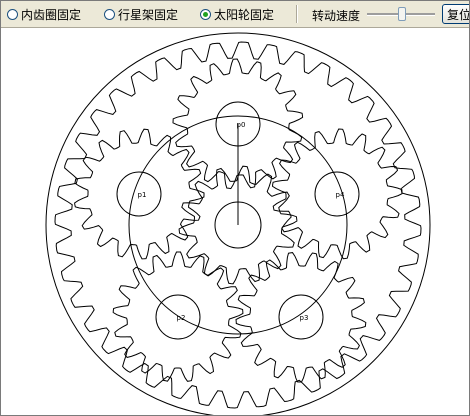 The height and width of the screenshot is (416, 470). I want to click on planet-label: p3, so click(304, 318).